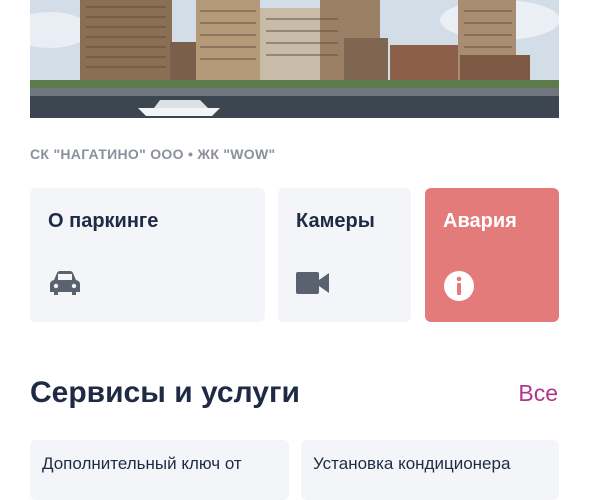 This screenshot has width=590, height=500. Describe the element at coordinates (313, 285) in the screenshot. I see `video-camera-icon` at that location.